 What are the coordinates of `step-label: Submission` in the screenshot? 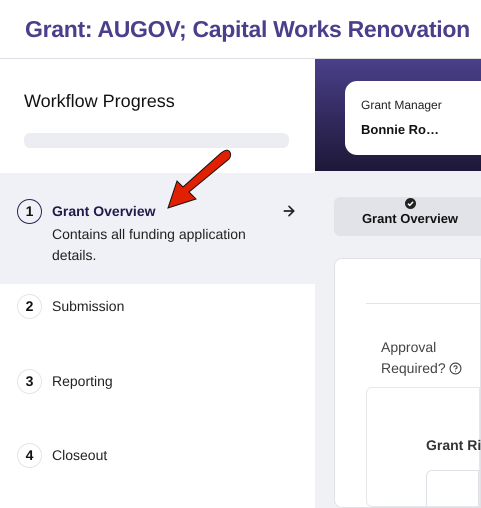 It's located at (89, 306).